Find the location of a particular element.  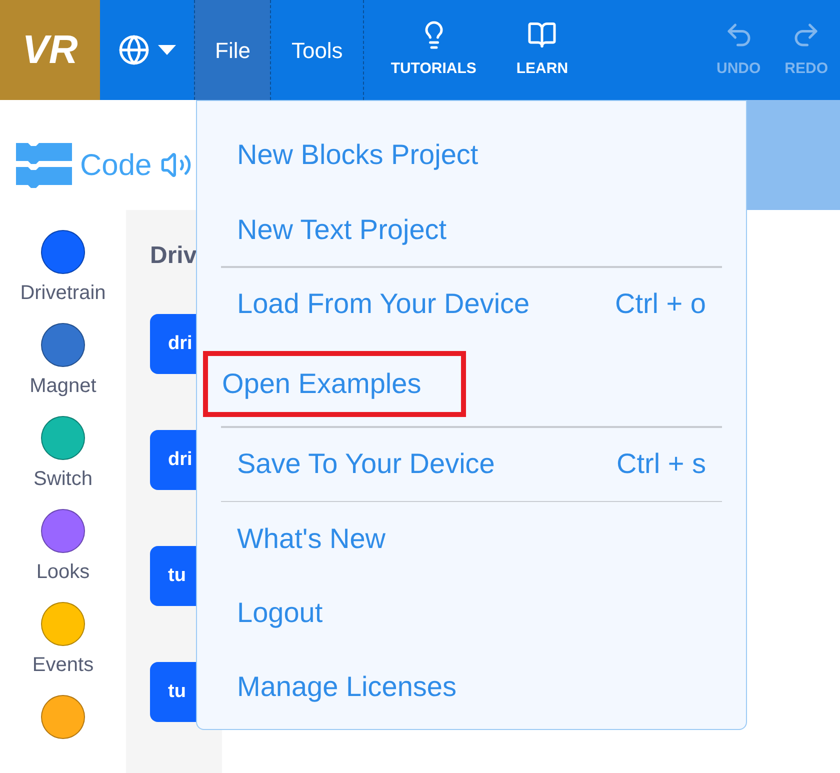

blocks-icon is located at coordinates (44, 165).